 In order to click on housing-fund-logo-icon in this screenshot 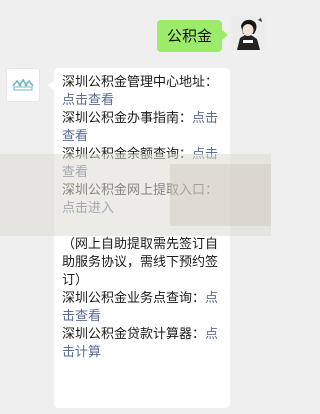, I will do `click(23, 84)`.